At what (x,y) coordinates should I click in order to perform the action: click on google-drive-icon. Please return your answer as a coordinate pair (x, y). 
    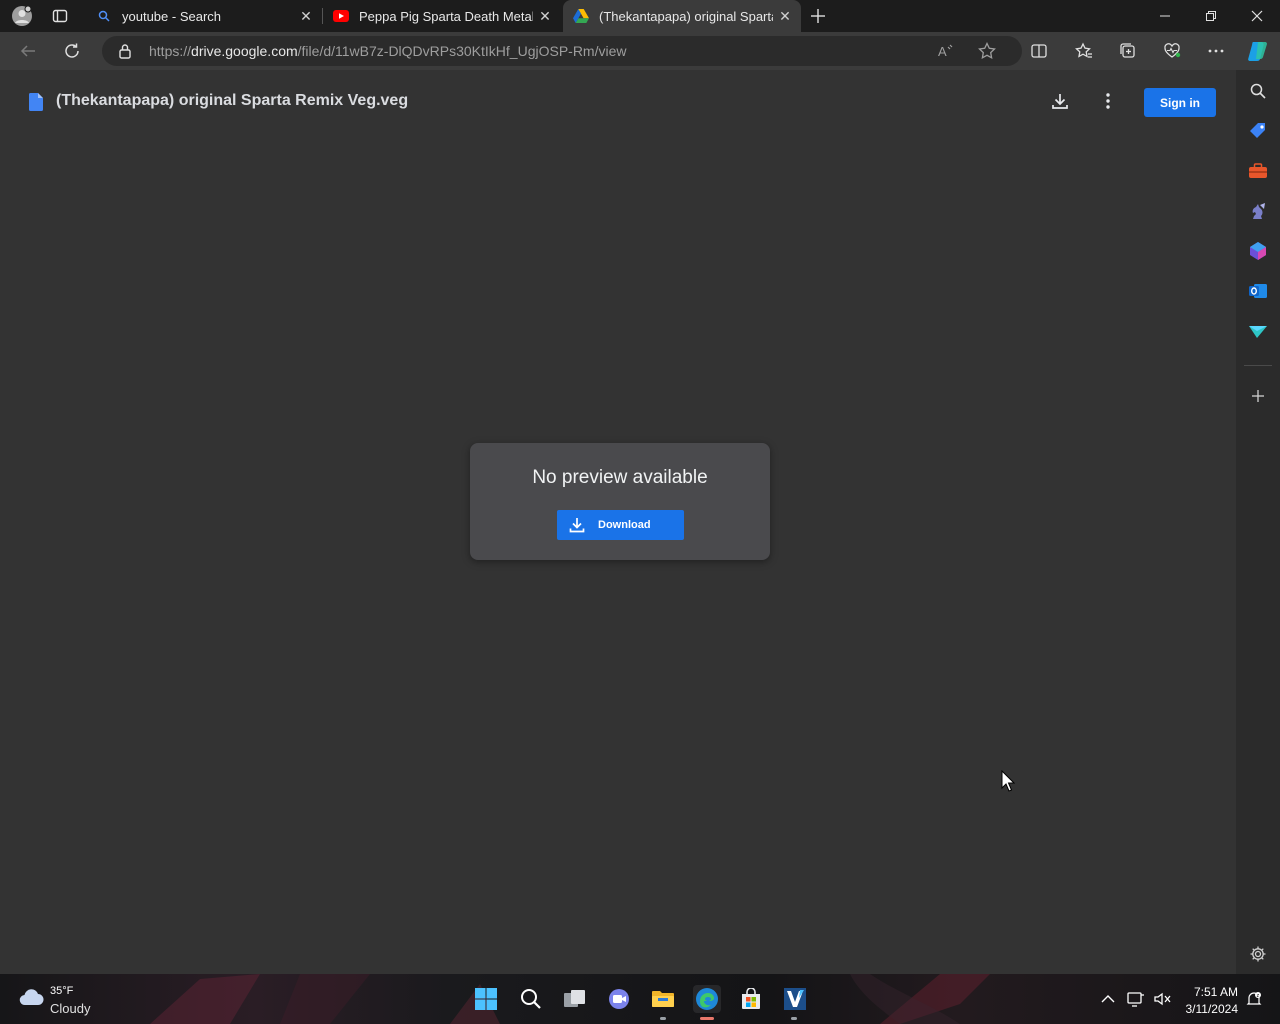
    Looking at the image, I should click on (581, 16).